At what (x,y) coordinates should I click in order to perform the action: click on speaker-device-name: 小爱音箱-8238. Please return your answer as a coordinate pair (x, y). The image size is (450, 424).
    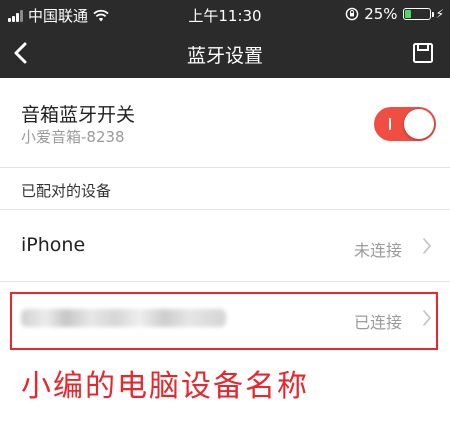
    Looking at the image, I should click on (73, 137).